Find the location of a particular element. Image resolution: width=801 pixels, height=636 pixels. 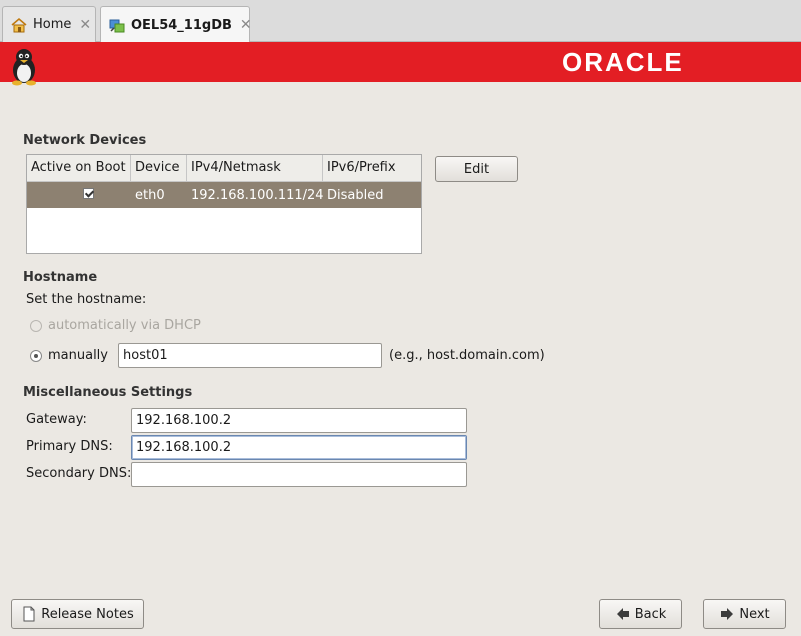

radio-auto-dhcp-label: automatically via DHCP is located at coordinates (124, 325).